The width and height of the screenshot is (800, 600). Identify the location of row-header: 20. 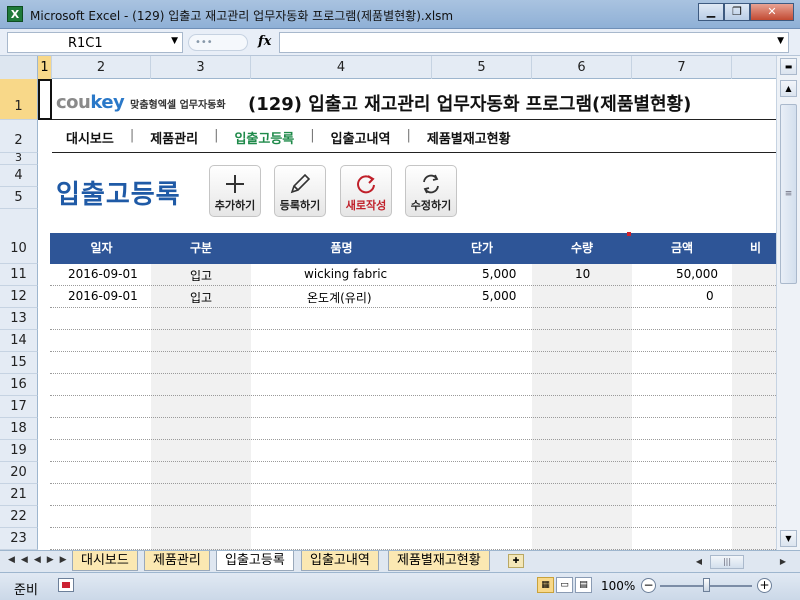
(19, 473).